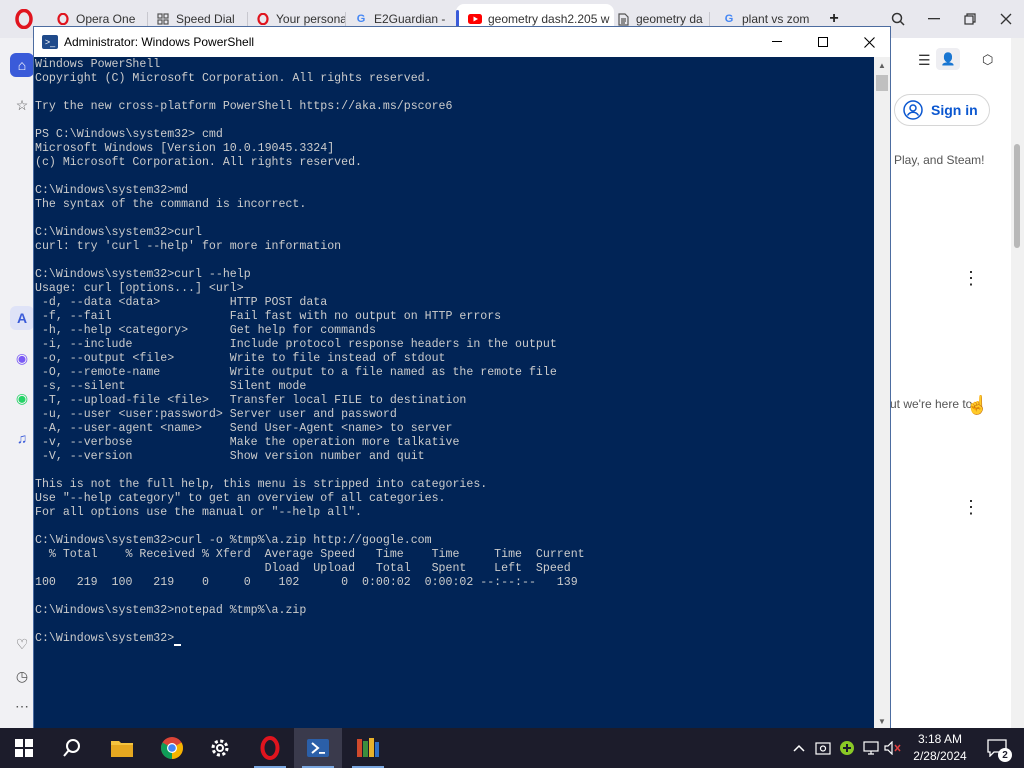 This screenshot has width=1024, height=768. I want to click on console-line: C:\Windows\system32>notepad %tmp%\a.zip, so click(171, 610).